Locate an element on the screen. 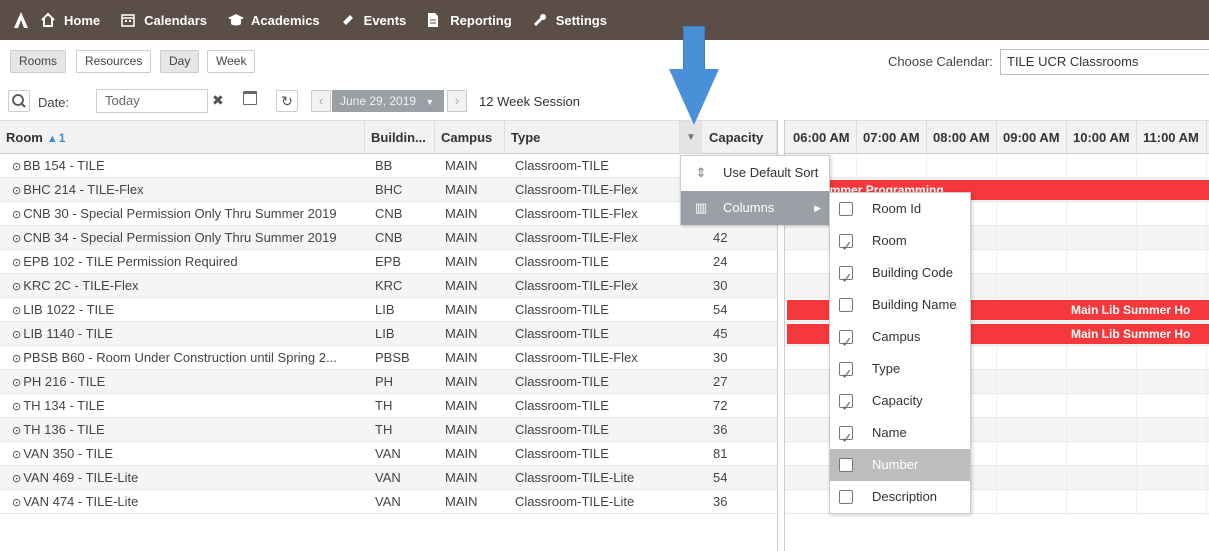  column-option-name: Name is located at coordinates (900, 435).